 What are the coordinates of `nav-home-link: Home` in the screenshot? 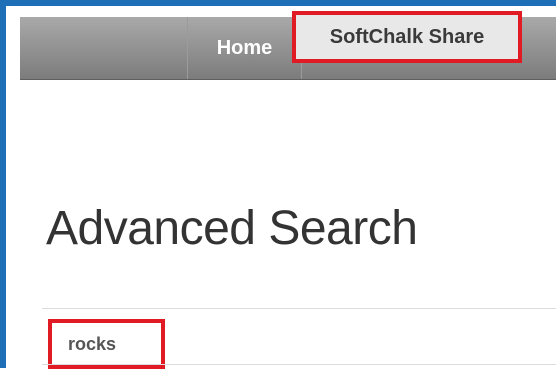 It's located at (244, 48).